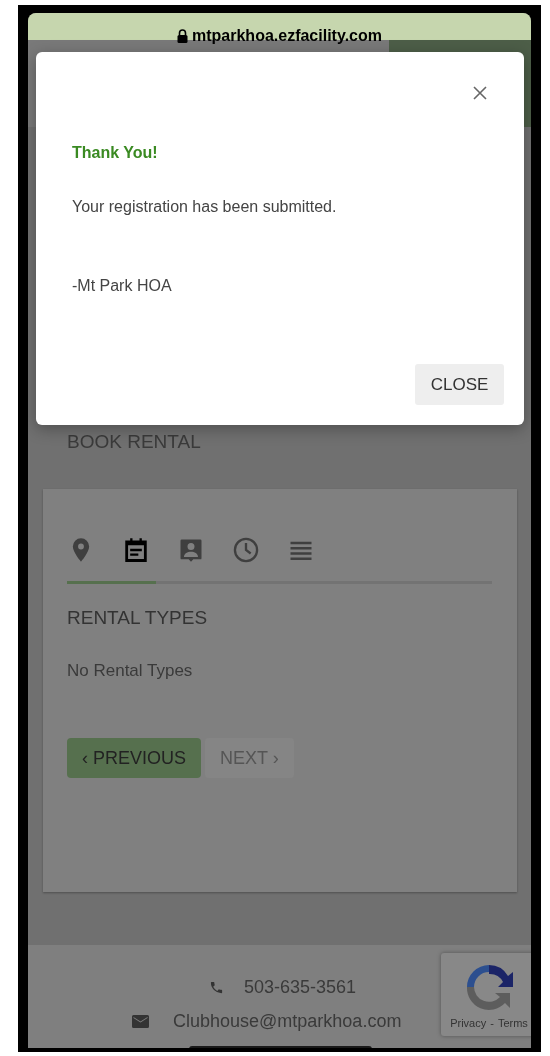  Describe the element at coordinates (136, 550) in the screenshot. I see `calendar-icon` at that location.